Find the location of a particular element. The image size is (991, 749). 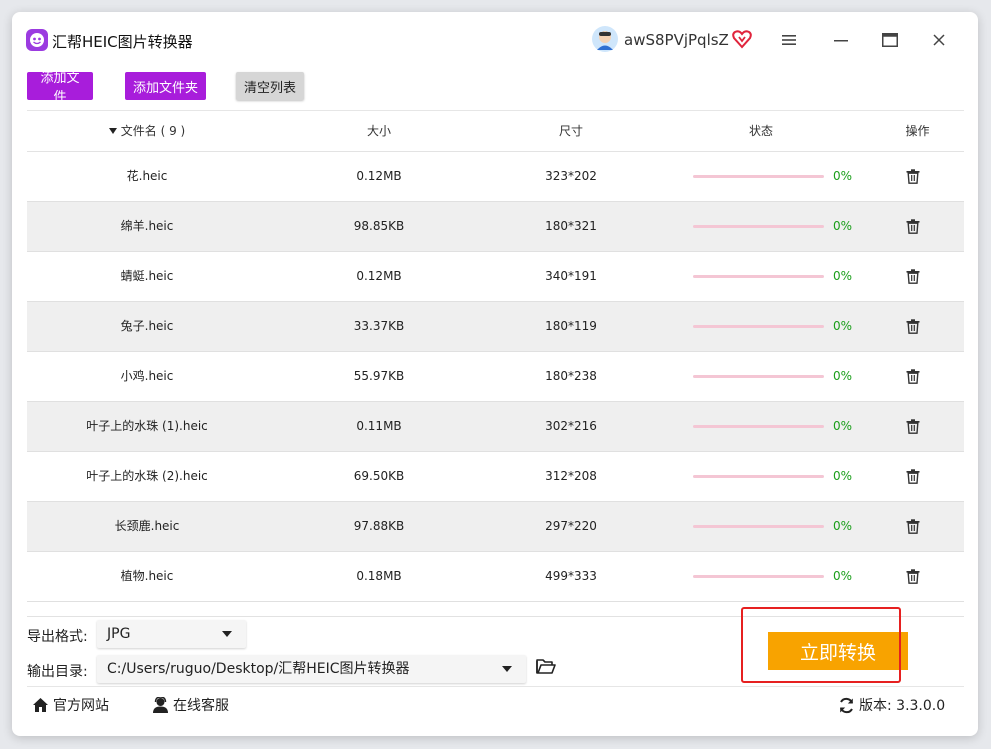

file-name: 兔子.heic is located at coordinates (147, 326).